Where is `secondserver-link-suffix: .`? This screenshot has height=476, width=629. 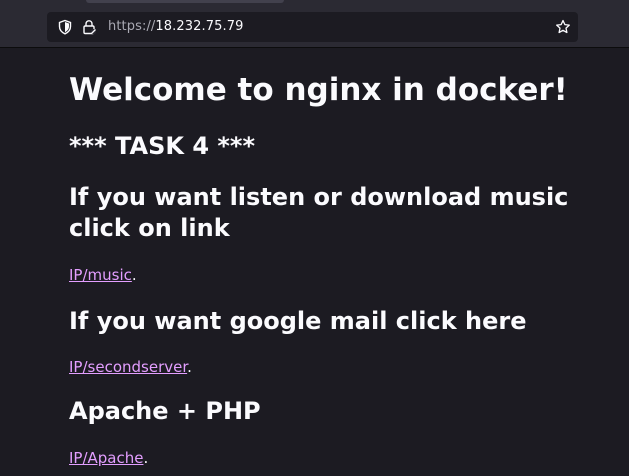
secondserver-link-suffix: . is located at coordinates (189, 367).